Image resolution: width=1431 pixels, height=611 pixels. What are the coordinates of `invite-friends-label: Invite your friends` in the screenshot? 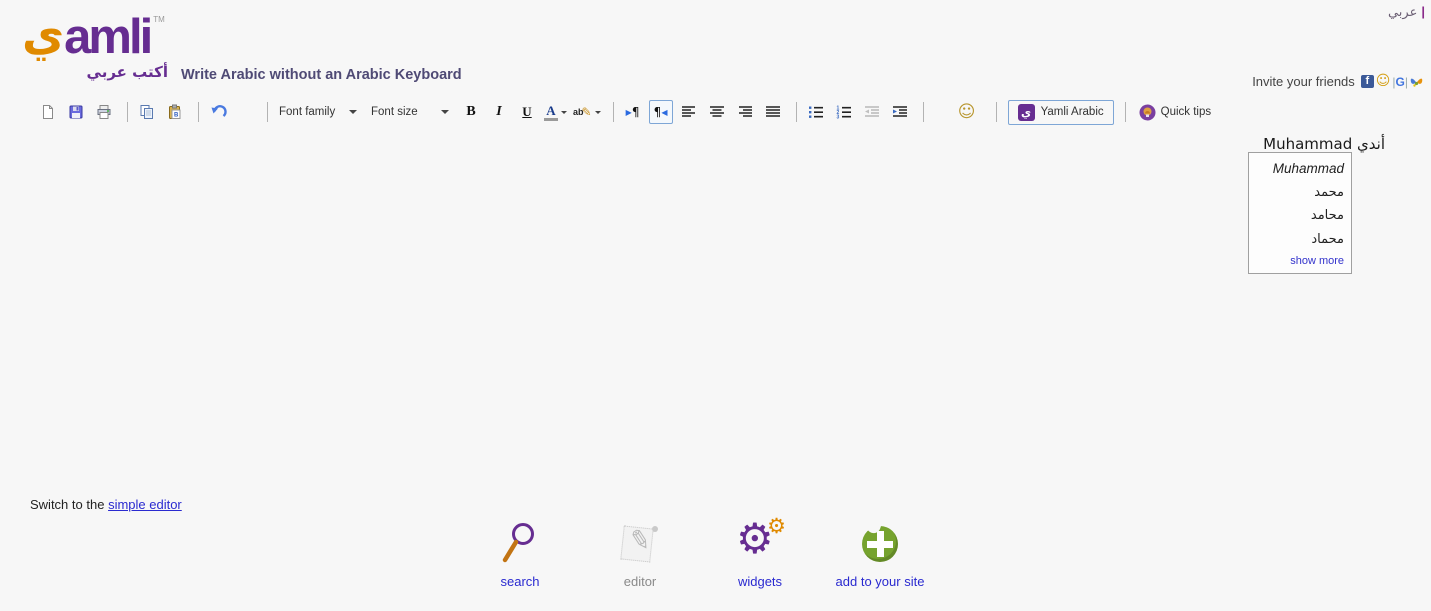 It's located at (1303, 81).